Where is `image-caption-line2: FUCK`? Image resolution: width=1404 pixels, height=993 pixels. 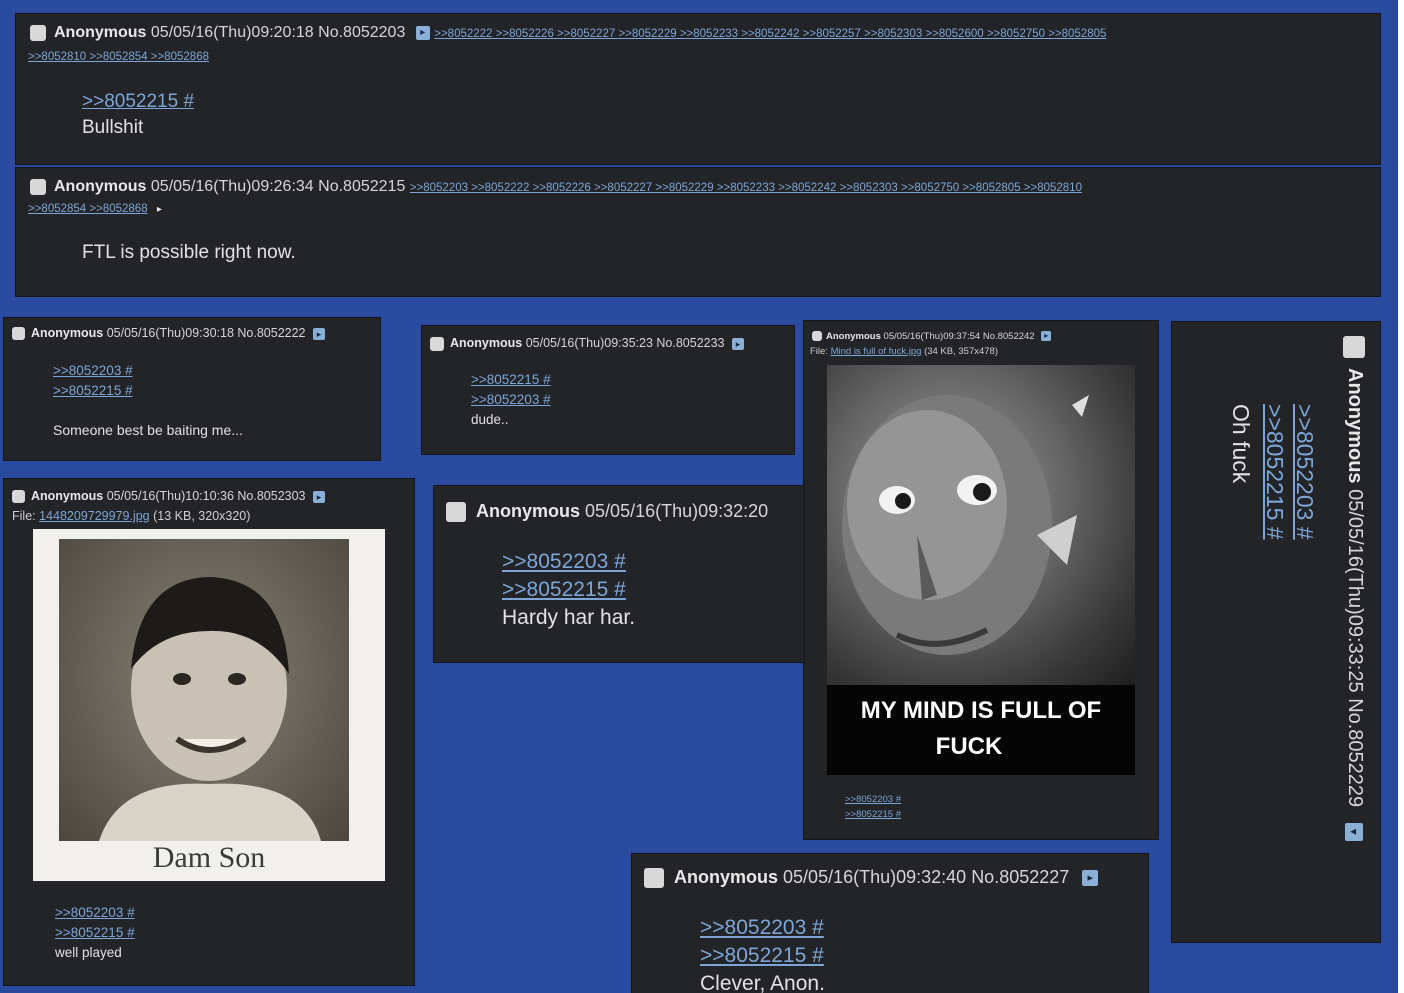
image-caption-line2: FUCK is located at coordinates (969, 746).